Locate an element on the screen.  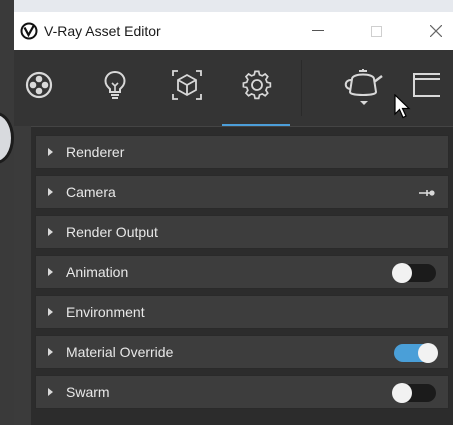
toolbar-separator is located at coordinates (301, 88).